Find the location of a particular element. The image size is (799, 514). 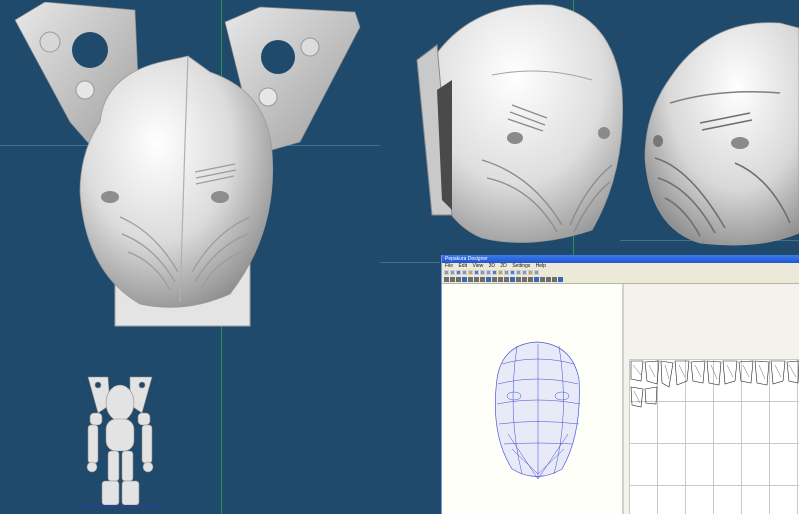

menu-3d: 3D is located at coordinates (492, 266).